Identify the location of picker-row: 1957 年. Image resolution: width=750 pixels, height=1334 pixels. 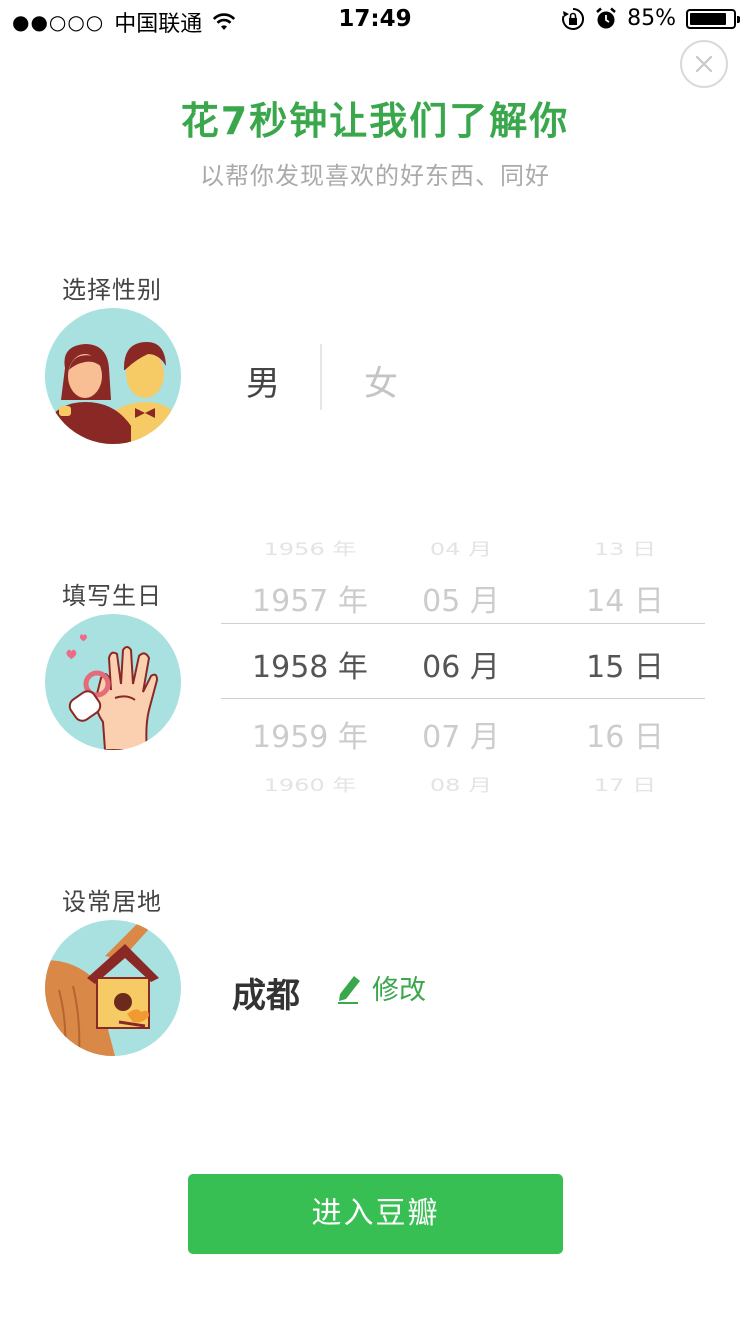
(310, 601).